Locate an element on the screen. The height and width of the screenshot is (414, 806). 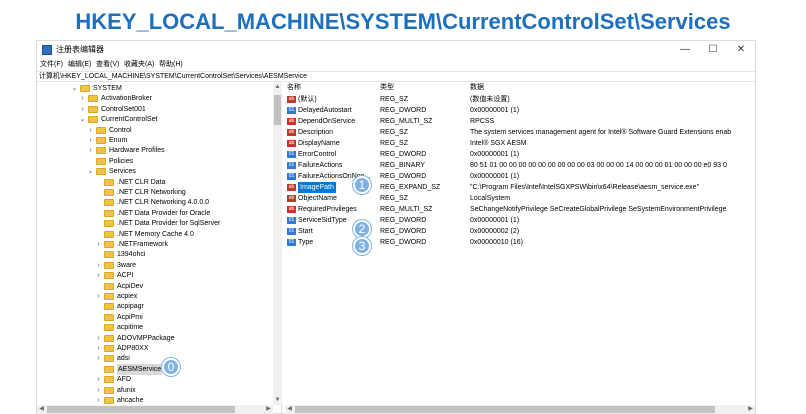
menu-view: 查看(V) is located at coordinates (107, 65).